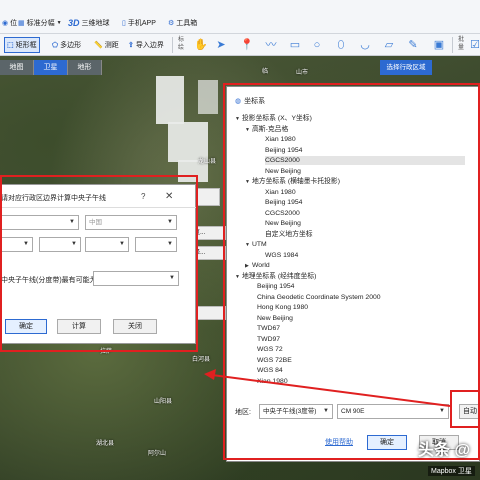 This screenshot has width=480, height=480. What do you see at coordinates (327, 388) in the screenshot?
I see `annotation-arrow` at bounding box center [327, 388].